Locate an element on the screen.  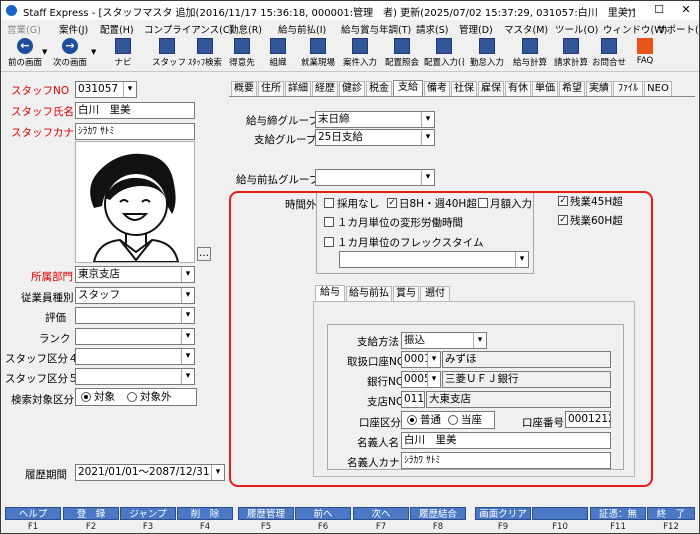
search-target-radio is located at coordinates (86, 397).